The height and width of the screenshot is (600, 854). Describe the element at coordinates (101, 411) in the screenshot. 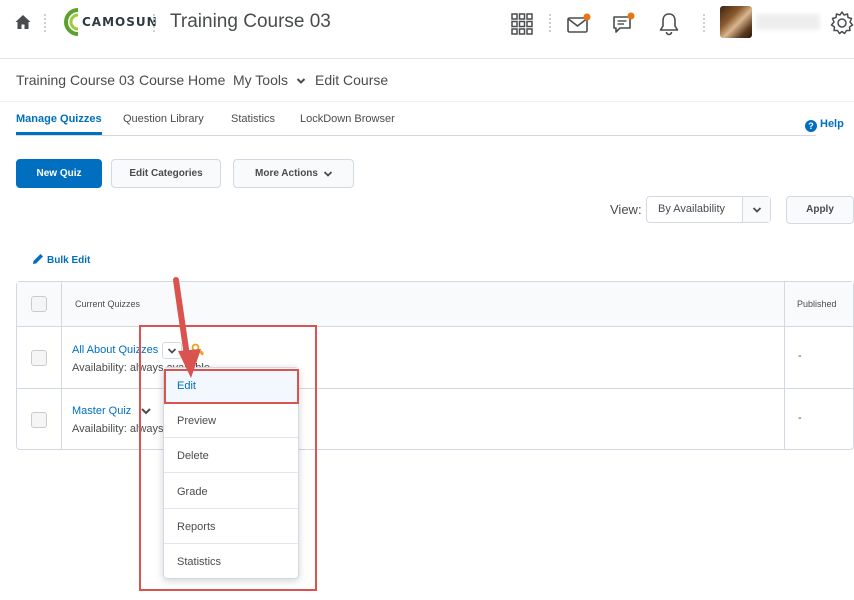

I see `quiz-link: Master Quiz` at that location.